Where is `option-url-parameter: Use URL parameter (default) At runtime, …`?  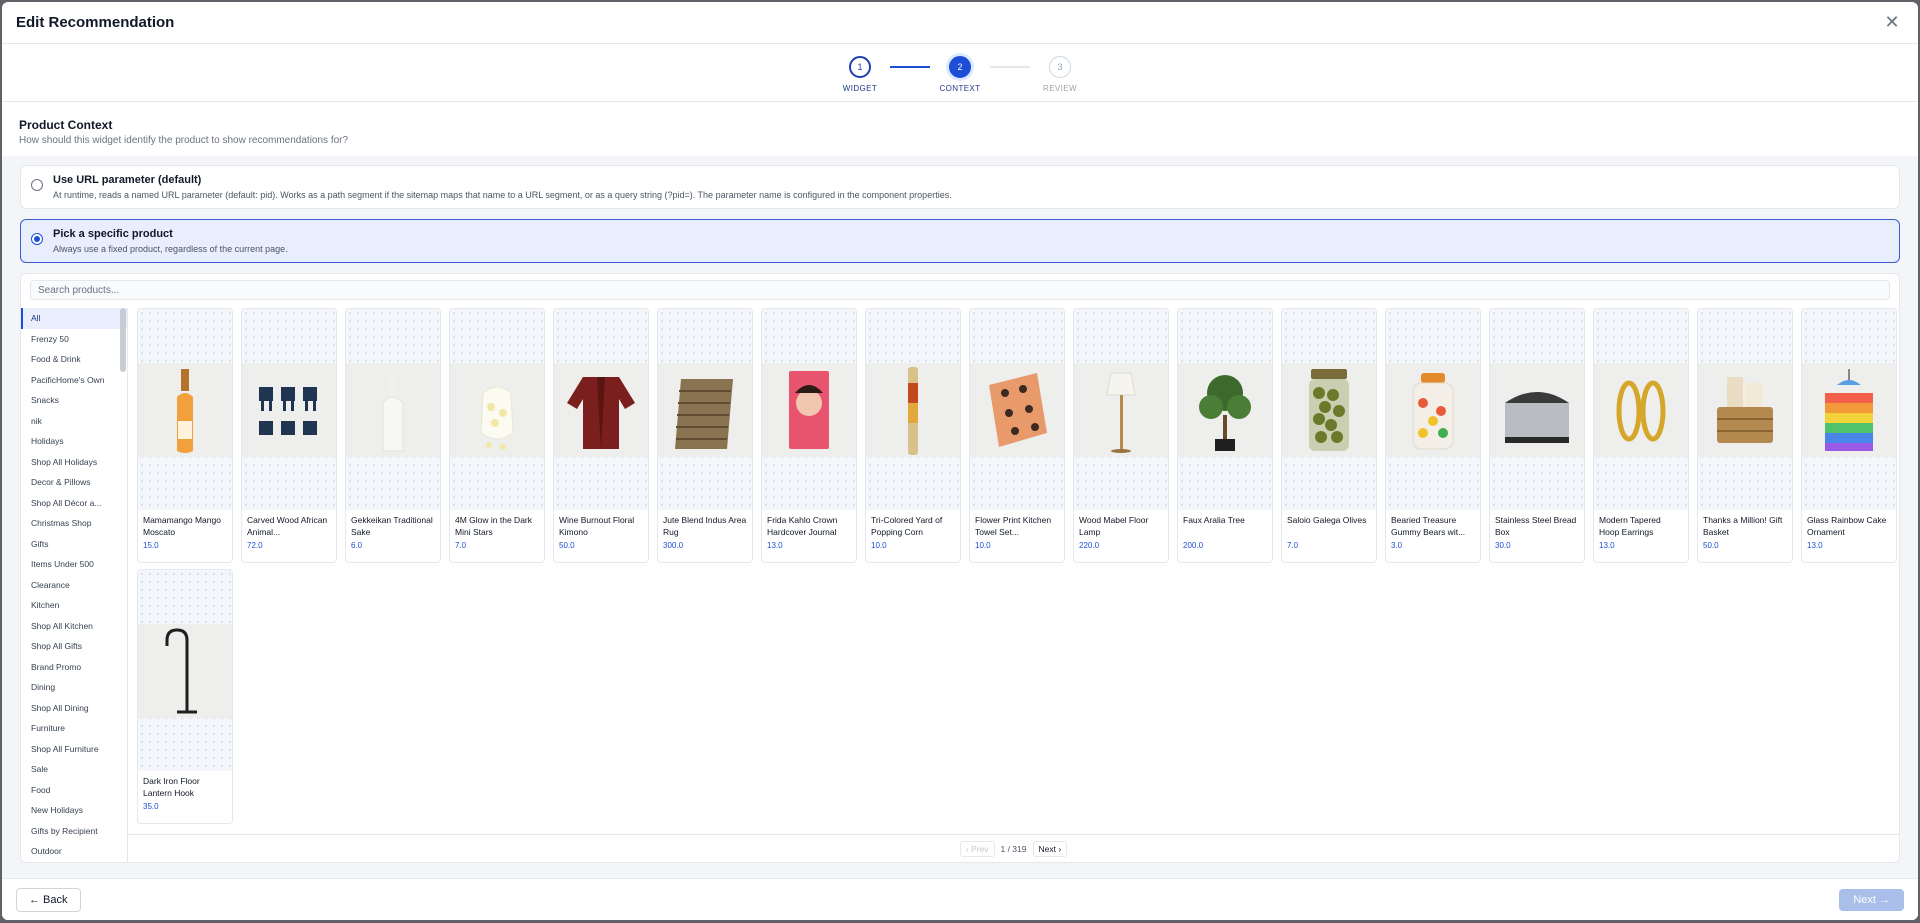
option-url-parameter: Use URL parameter (default) At runtime, … is located at coordinates (960, 187).